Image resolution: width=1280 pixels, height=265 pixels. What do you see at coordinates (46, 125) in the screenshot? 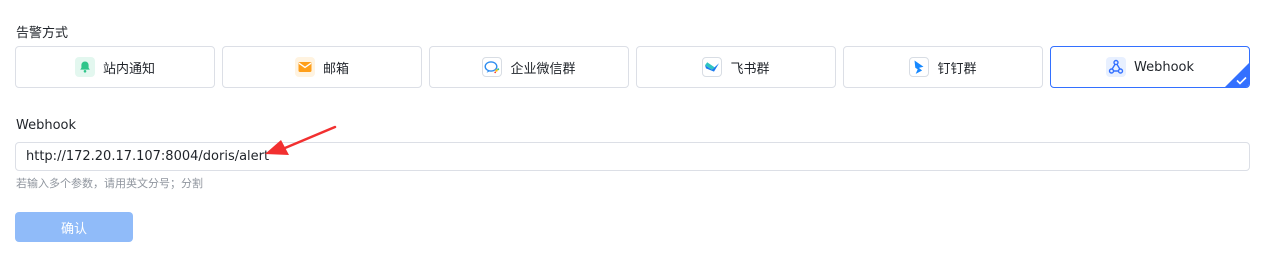
I see `webhook-field-label: Webhook` at bounding box center [46, 125].